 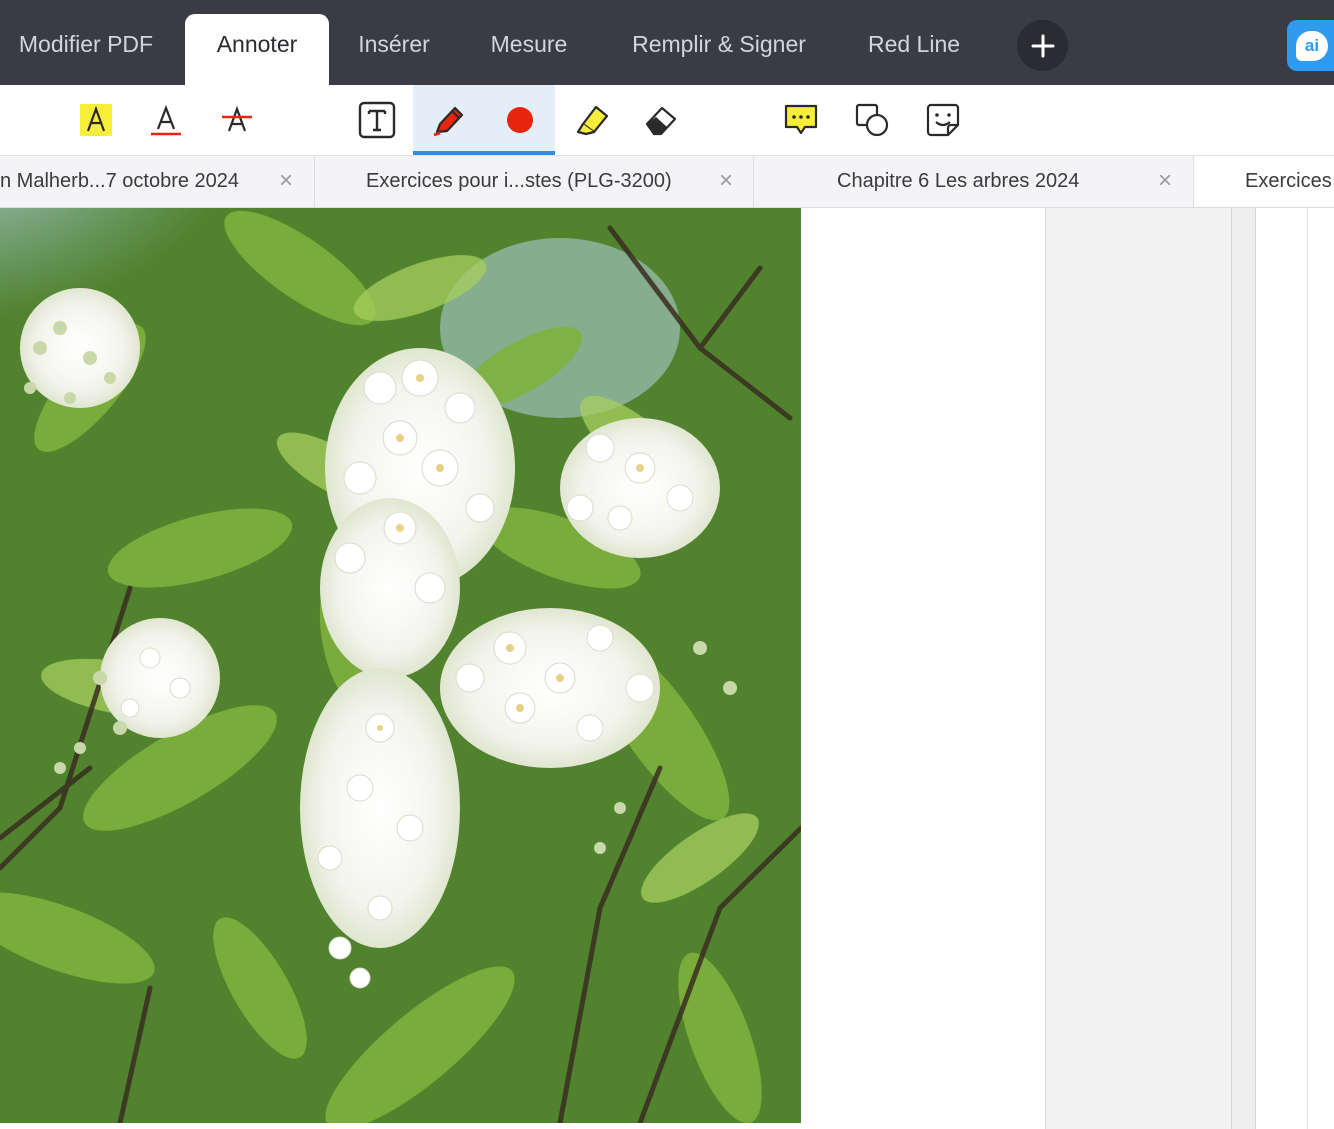 What do you see at coordinates (1288, 181) in the screenshot?
I see `document-tab-title: Exercices` at bounding box center [1288, 181].